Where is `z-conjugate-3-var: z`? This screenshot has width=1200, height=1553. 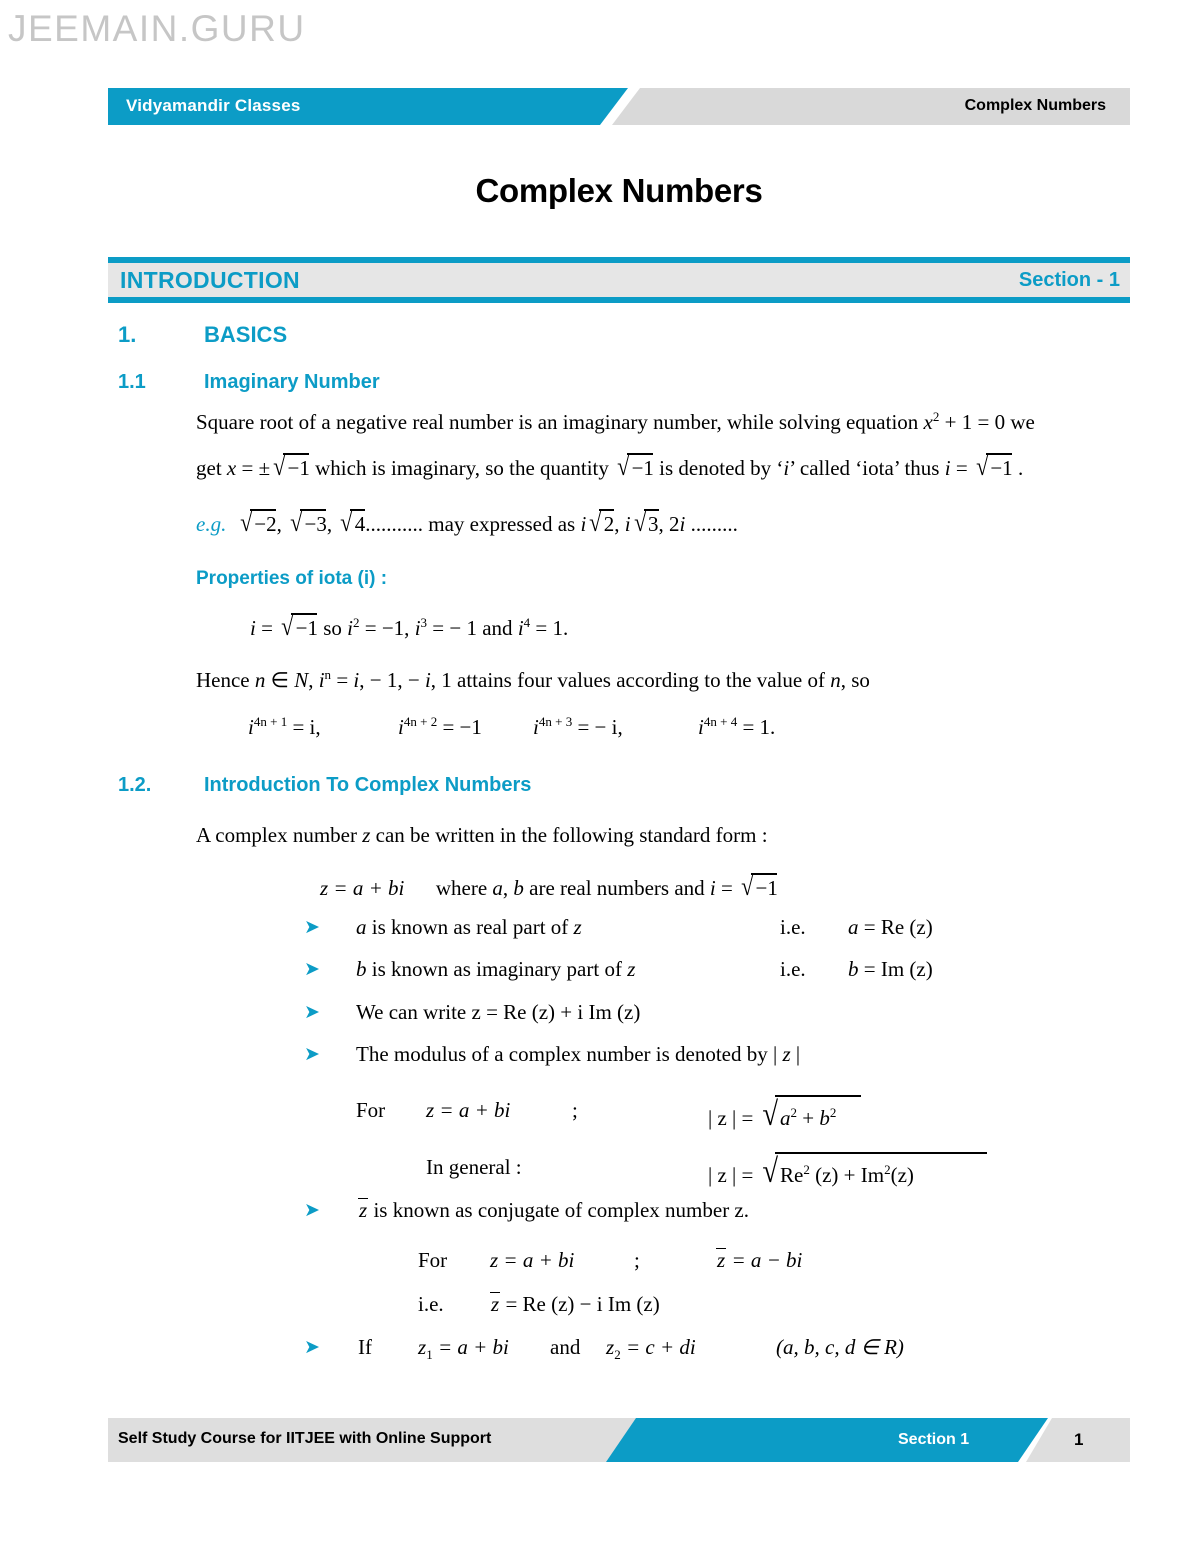 z-conjugate-3-var: z is located at coordinates (495, 1304).